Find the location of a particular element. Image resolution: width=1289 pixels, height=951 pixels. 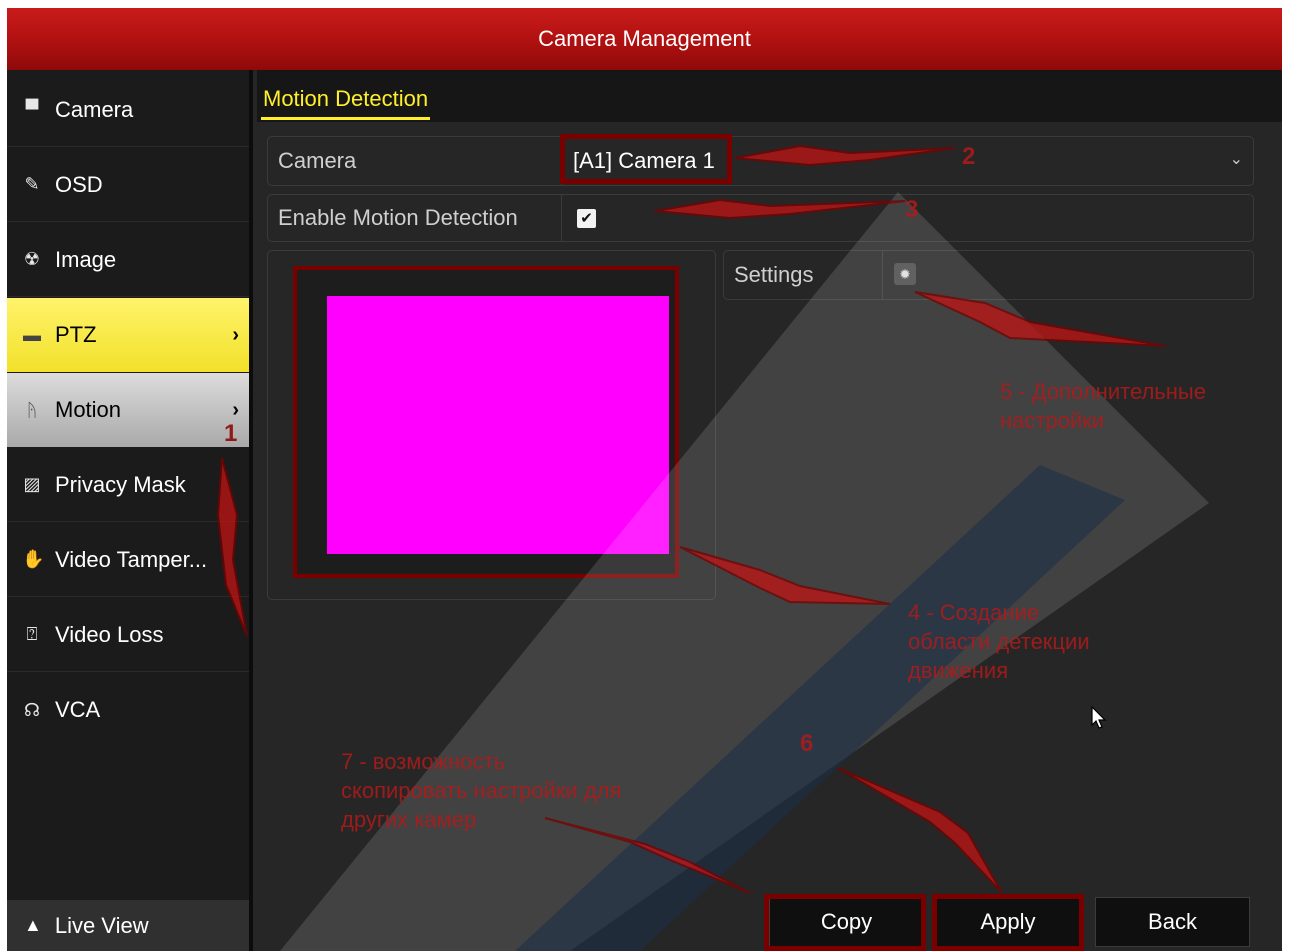

motion-detection-area is located at coordinates (498, 425).